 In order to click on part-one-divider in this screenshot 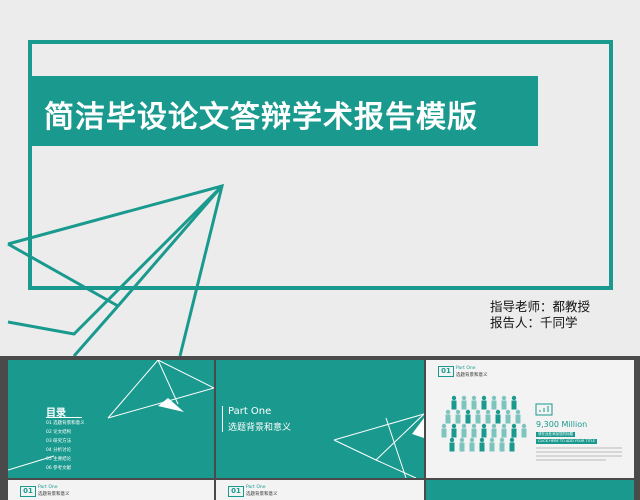, I will do `click(222, 419)`.